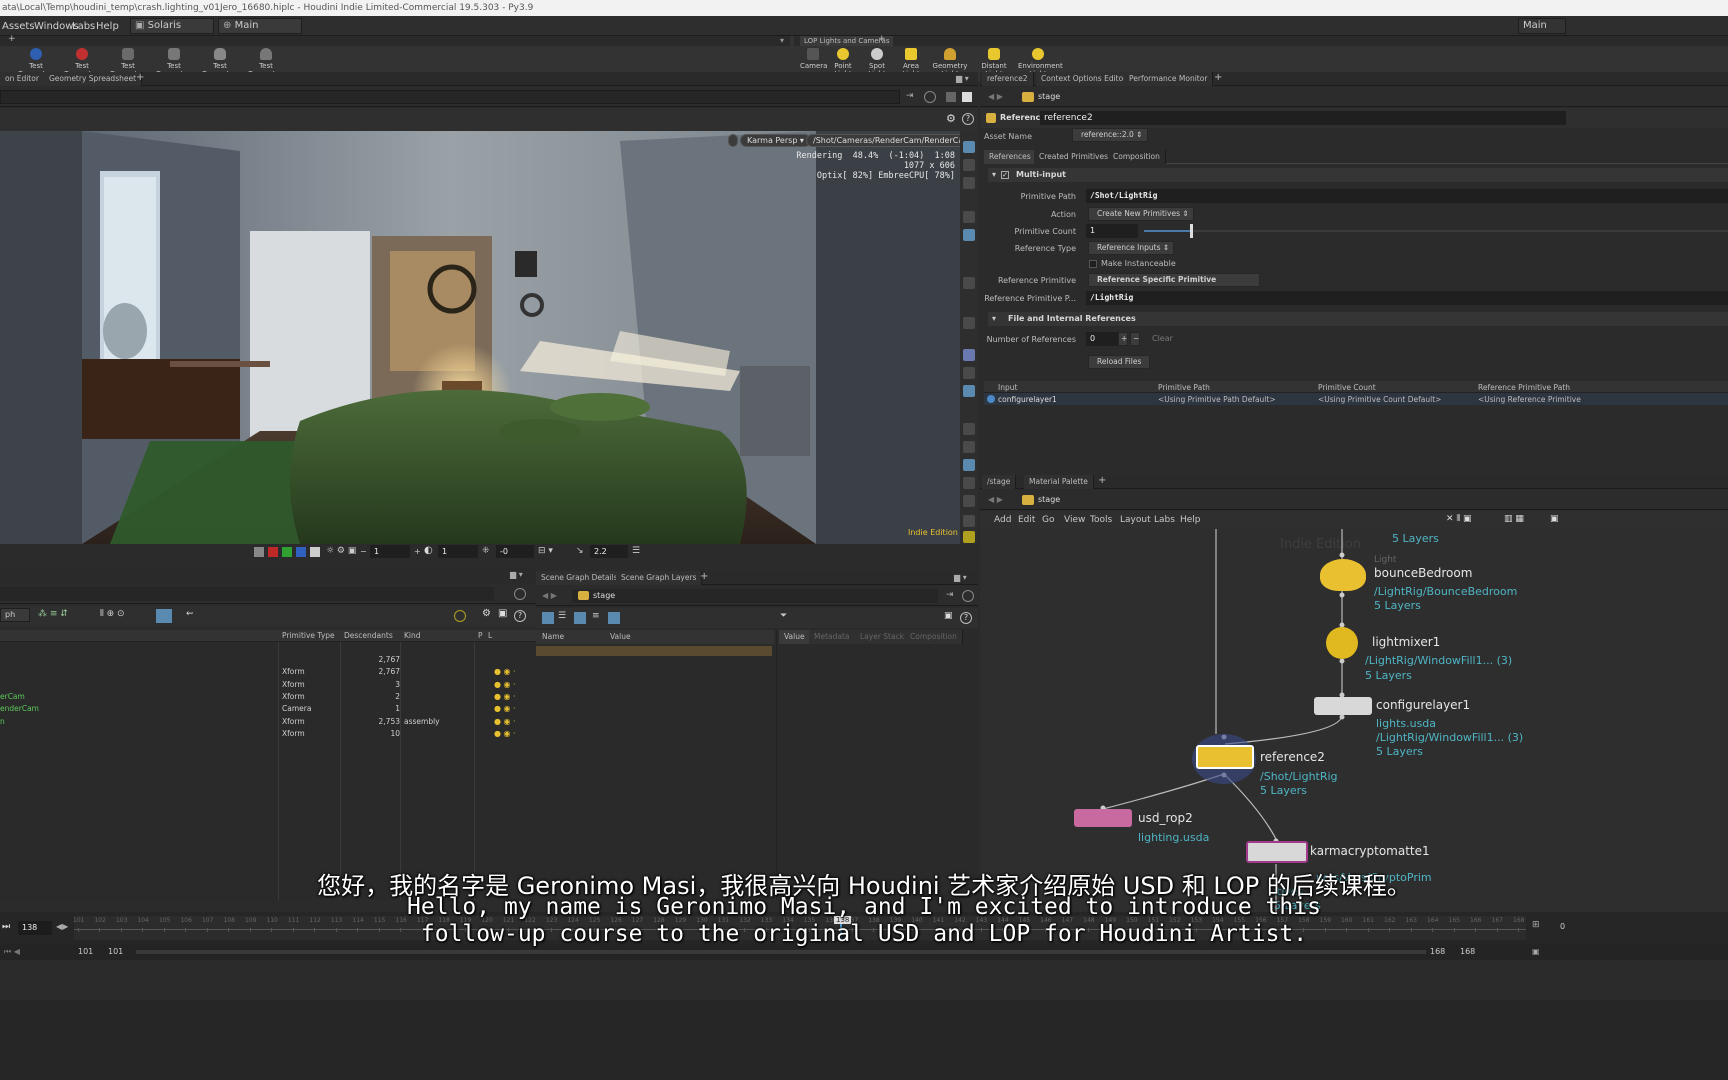  Describe the element at coordinates (1174, 280) in the screenshot. I see `reference-primitive-menu: Reference Specific Primitive` at that location.